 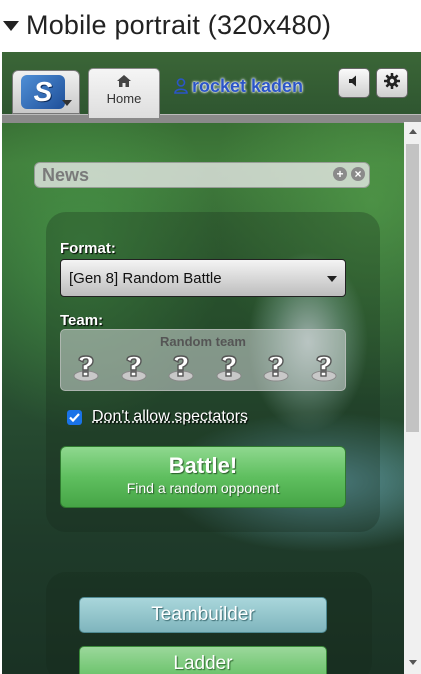 I want to click on battle-button: Battle! Find a random opponent, so click(x=203, y=477).